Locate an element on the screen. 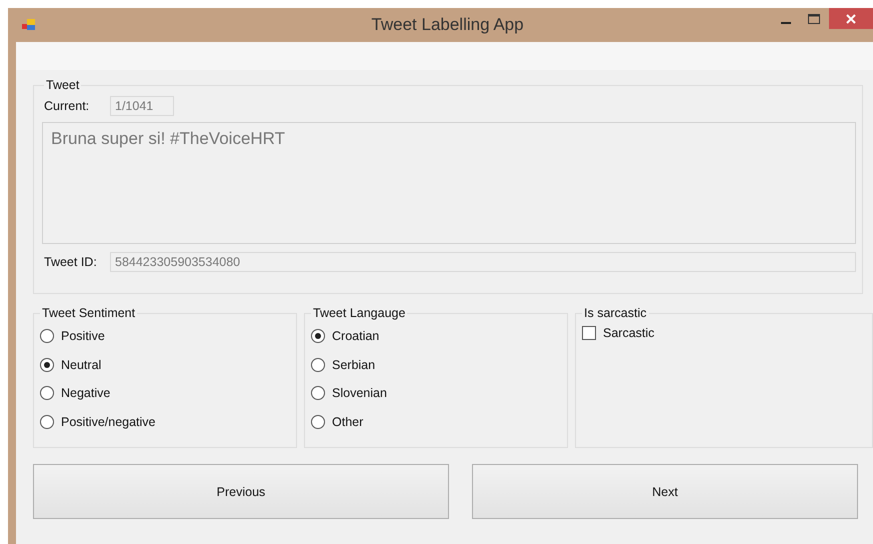  group-title: Tweet is located at coordinates (62, 85).